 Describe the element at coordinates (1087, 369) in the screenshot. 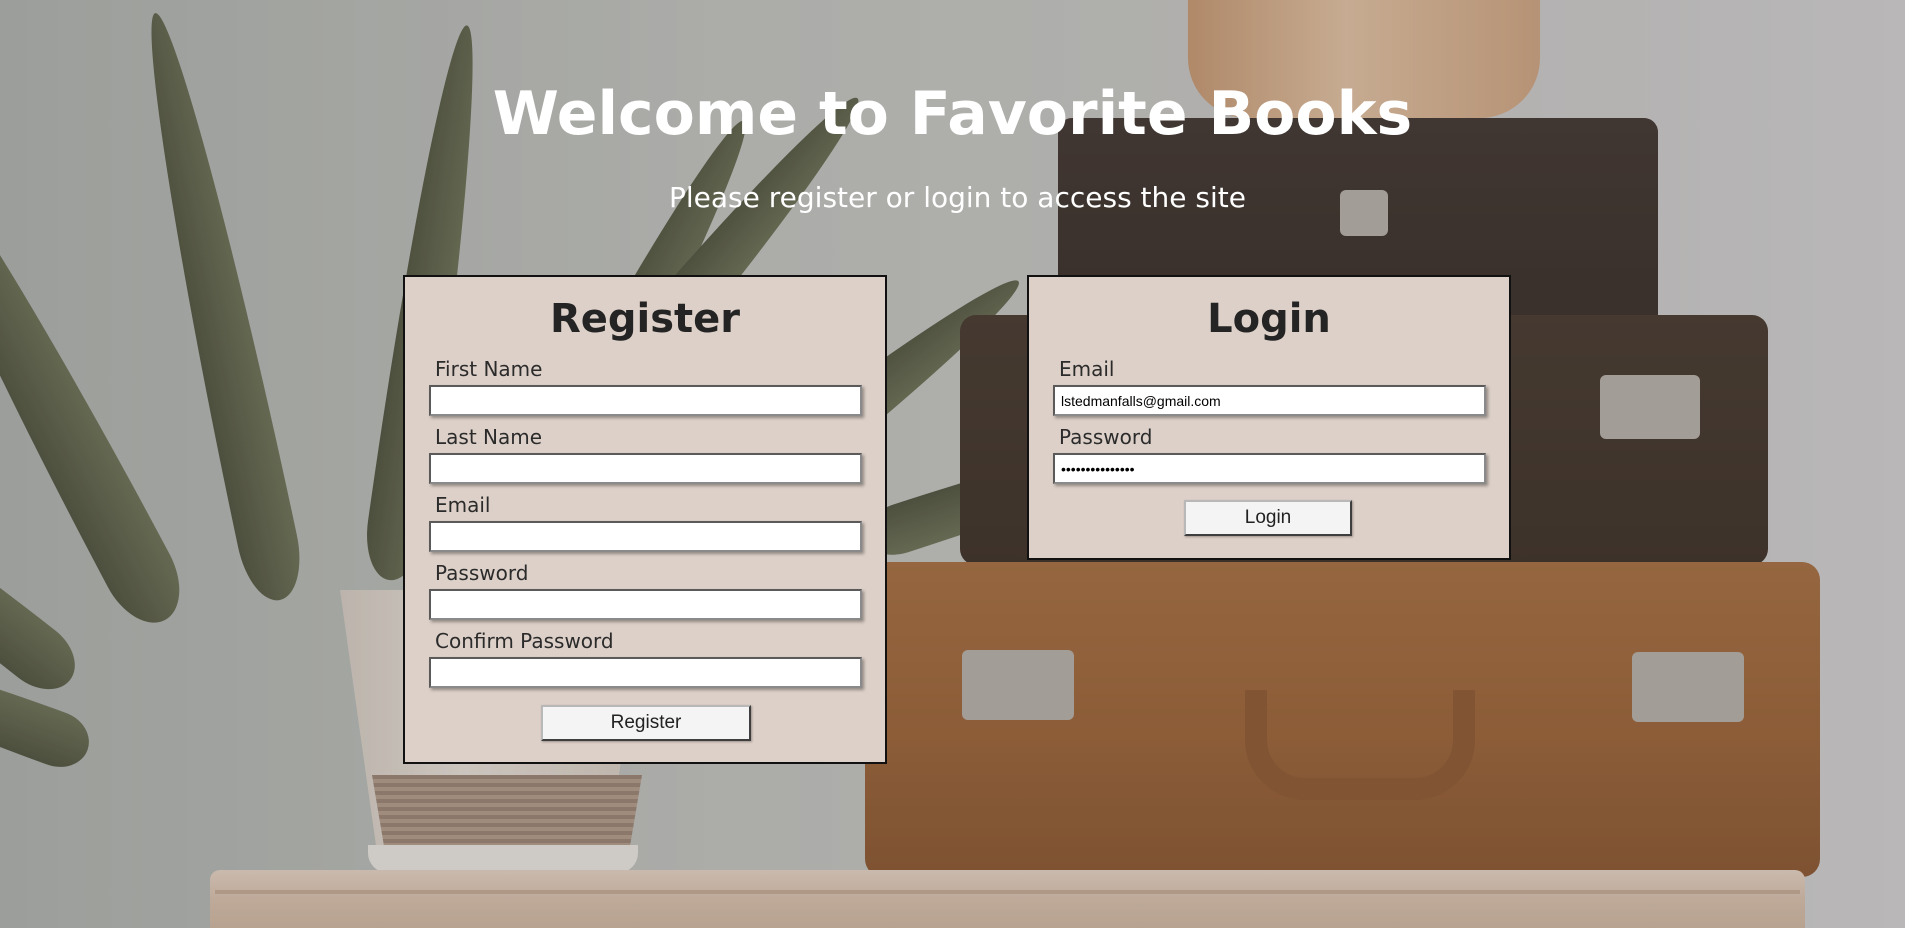

I see `login-email-label: Email` at that location.